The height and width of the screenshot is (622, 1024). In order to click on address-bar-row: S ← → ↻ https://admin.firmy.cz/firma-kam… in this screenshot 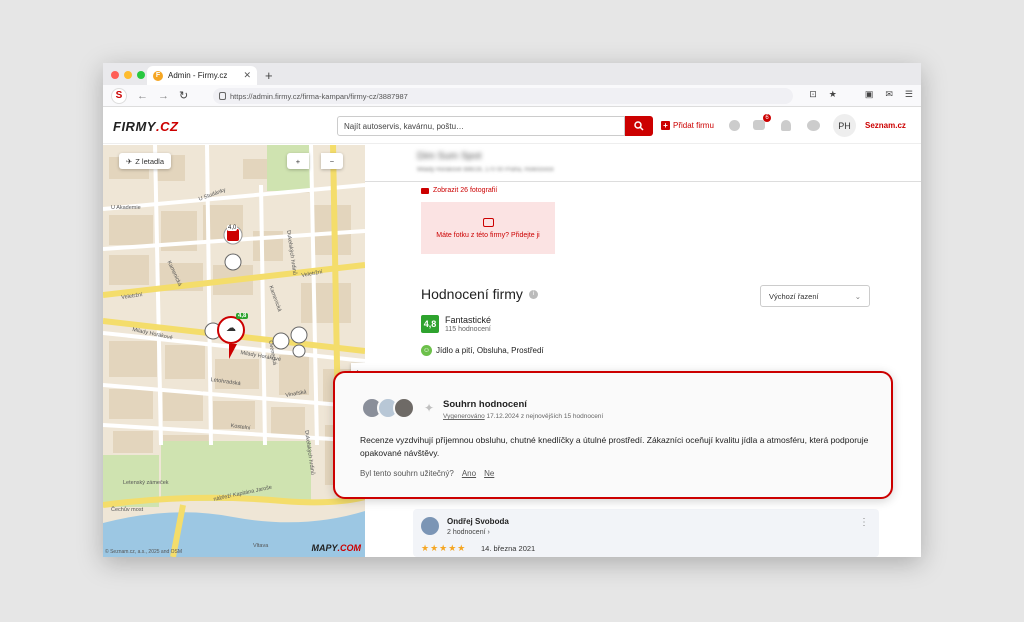, I will do `click(512, 96)`.